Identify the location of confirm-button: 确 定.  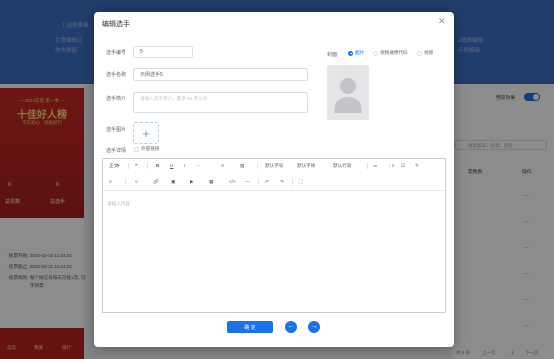
(250, 327).